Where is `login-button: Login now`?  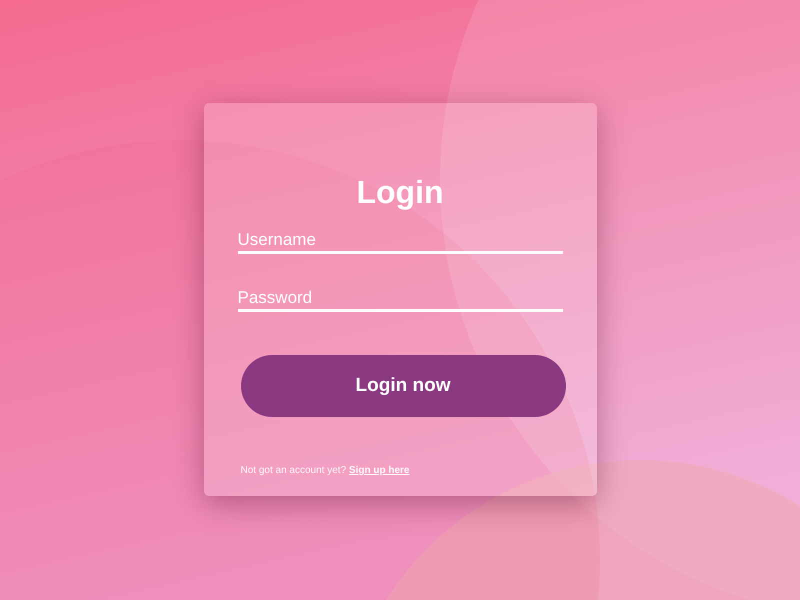 login-button: Login now is located at coordinates (403, 386).